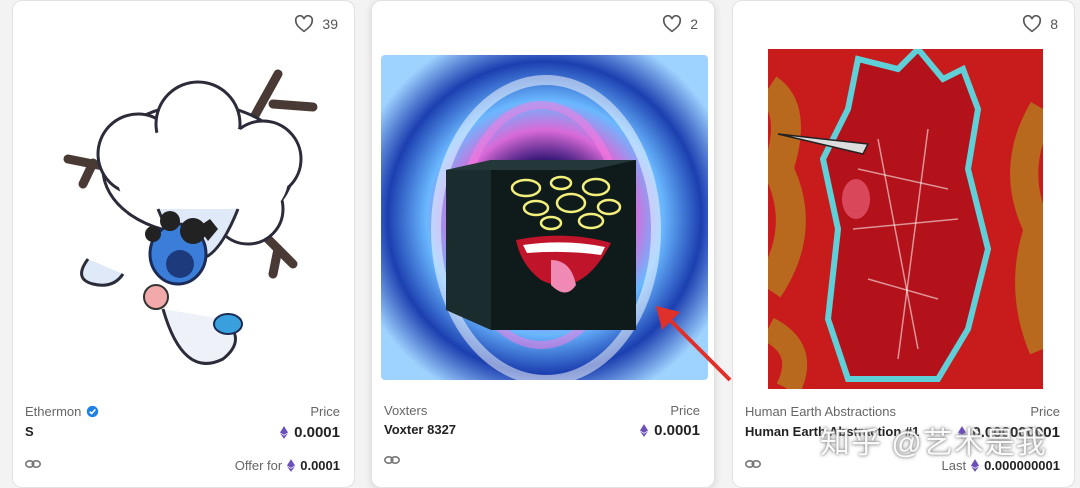  I want to click on favorite-count: 8, so click(1040, 24).